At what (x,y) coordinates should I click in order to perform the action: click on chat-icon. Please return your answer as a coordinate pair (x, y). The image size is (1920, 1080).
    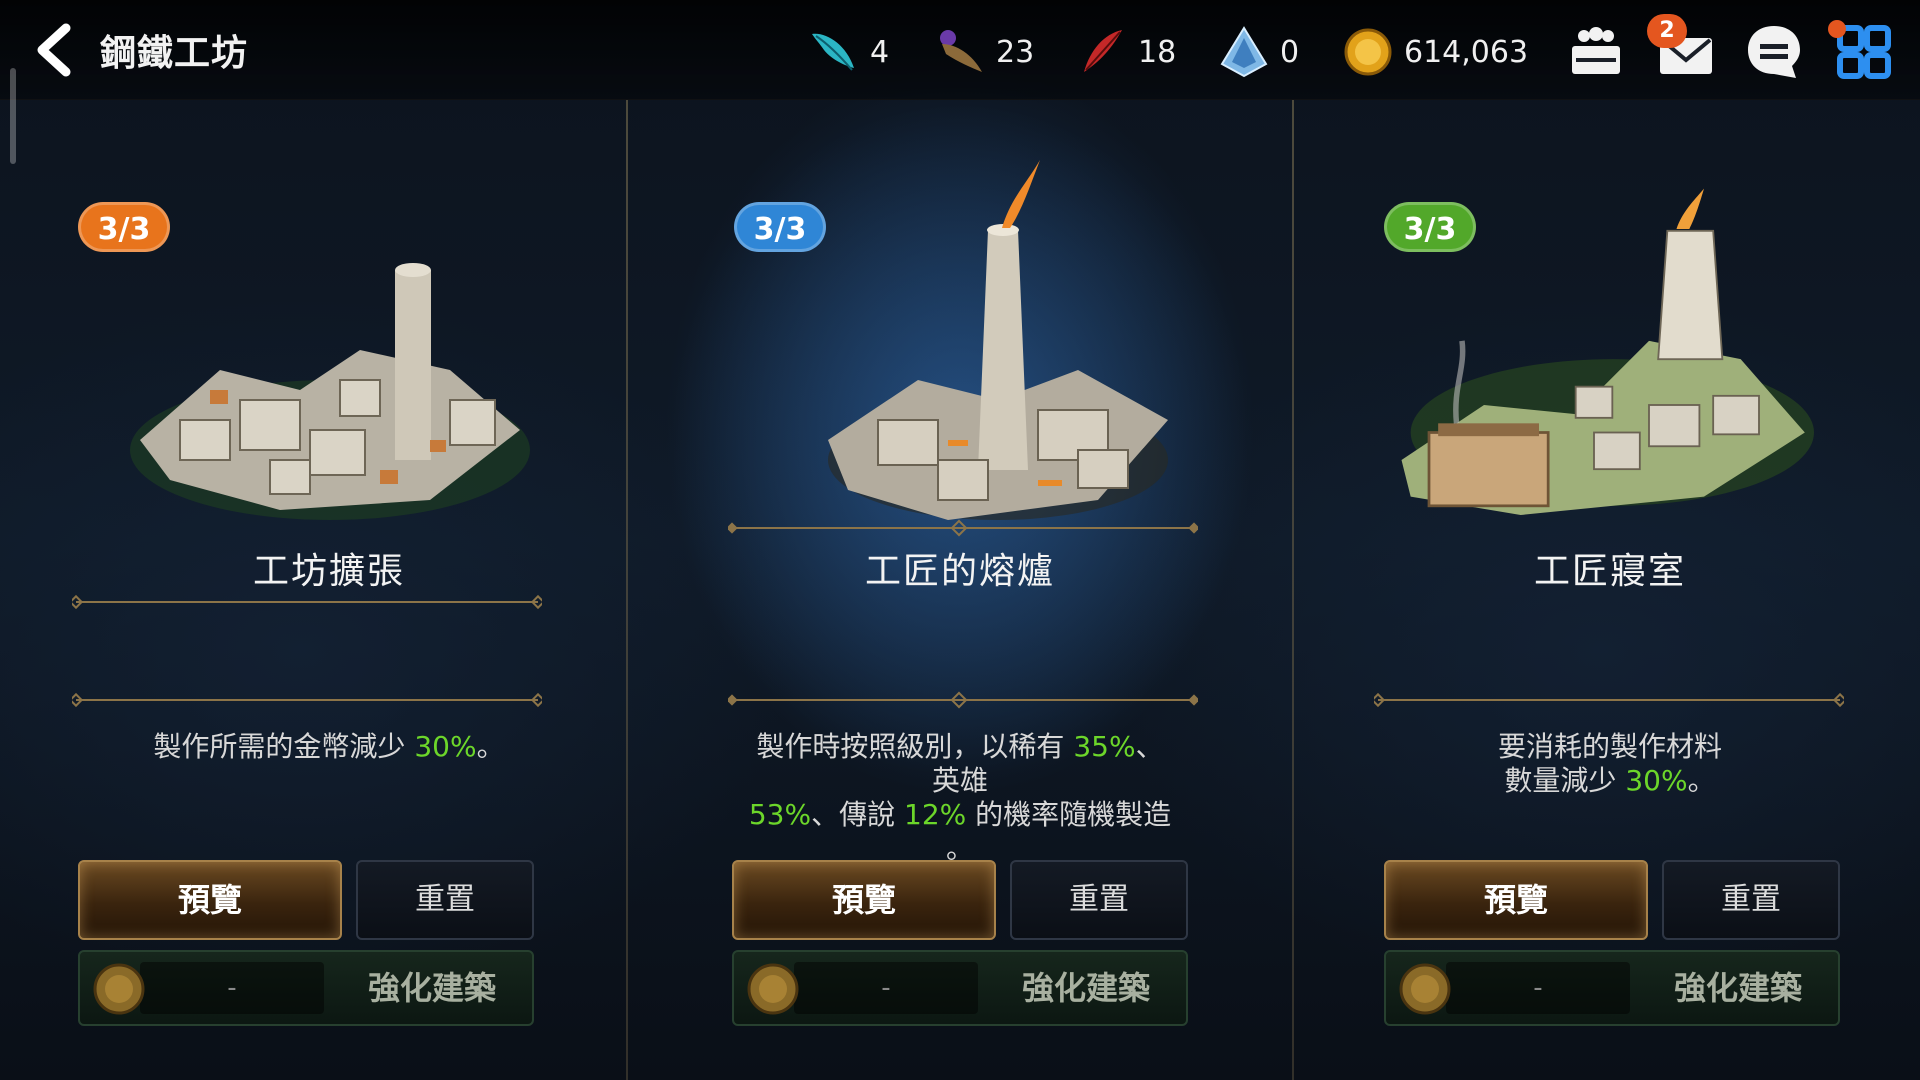
    Looking at the image, I should click on (1774, 52).